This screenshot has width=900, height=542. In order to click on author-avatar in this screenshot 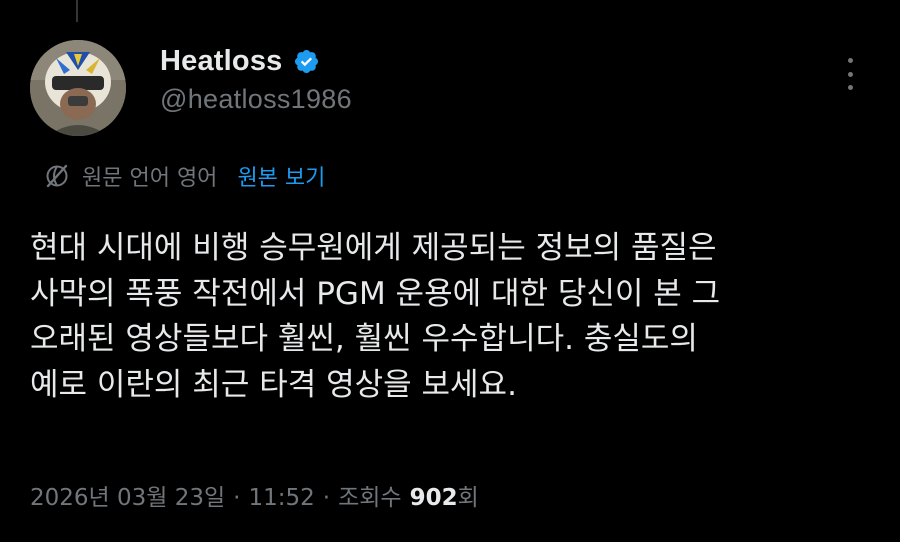, I will do `click(78, 88)`.